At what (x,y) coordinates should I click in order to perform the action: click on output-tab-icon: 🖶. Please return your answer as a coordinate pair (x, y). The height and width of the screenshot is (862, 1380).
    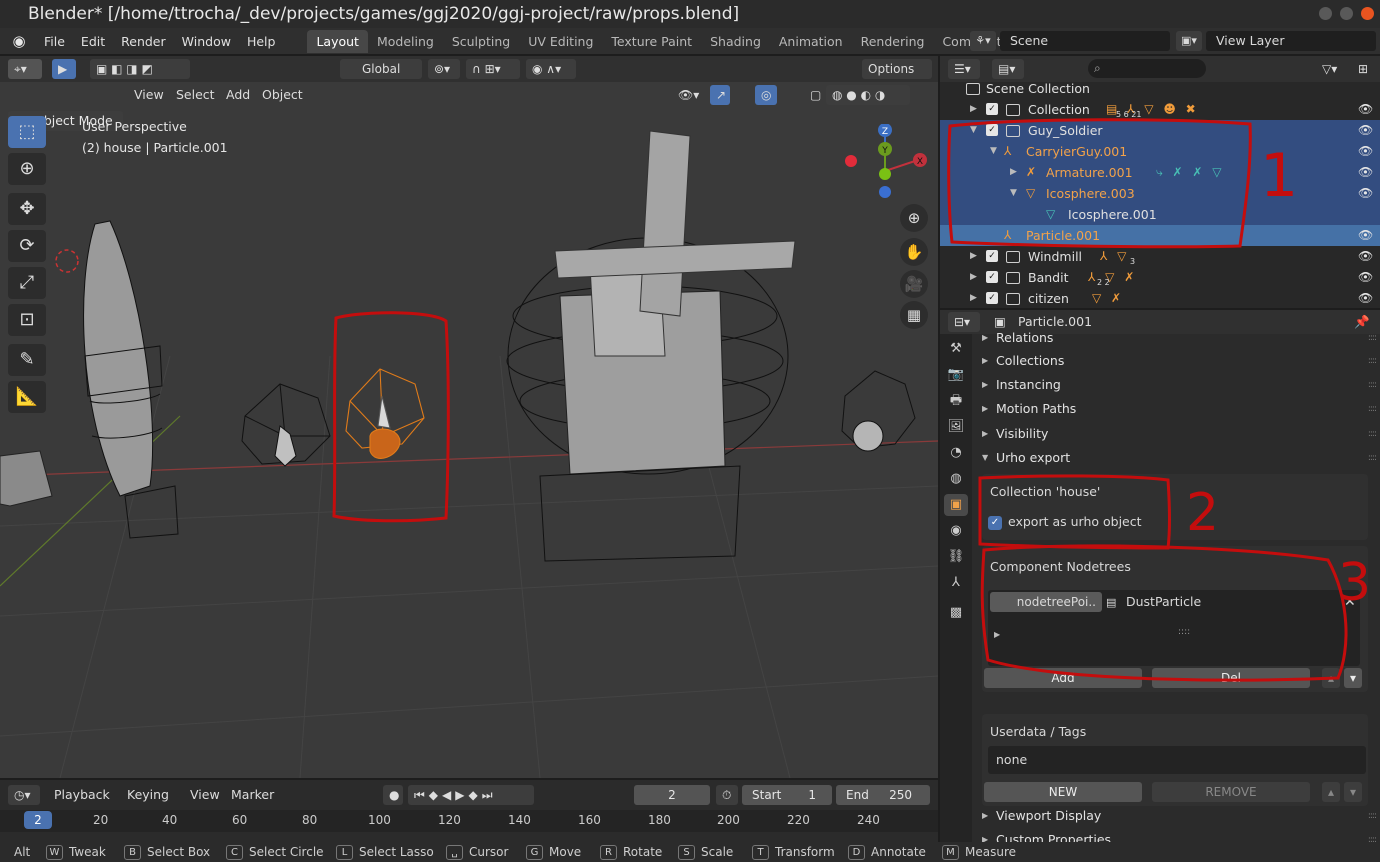
    Looking at the image, I should click on (956, 401).